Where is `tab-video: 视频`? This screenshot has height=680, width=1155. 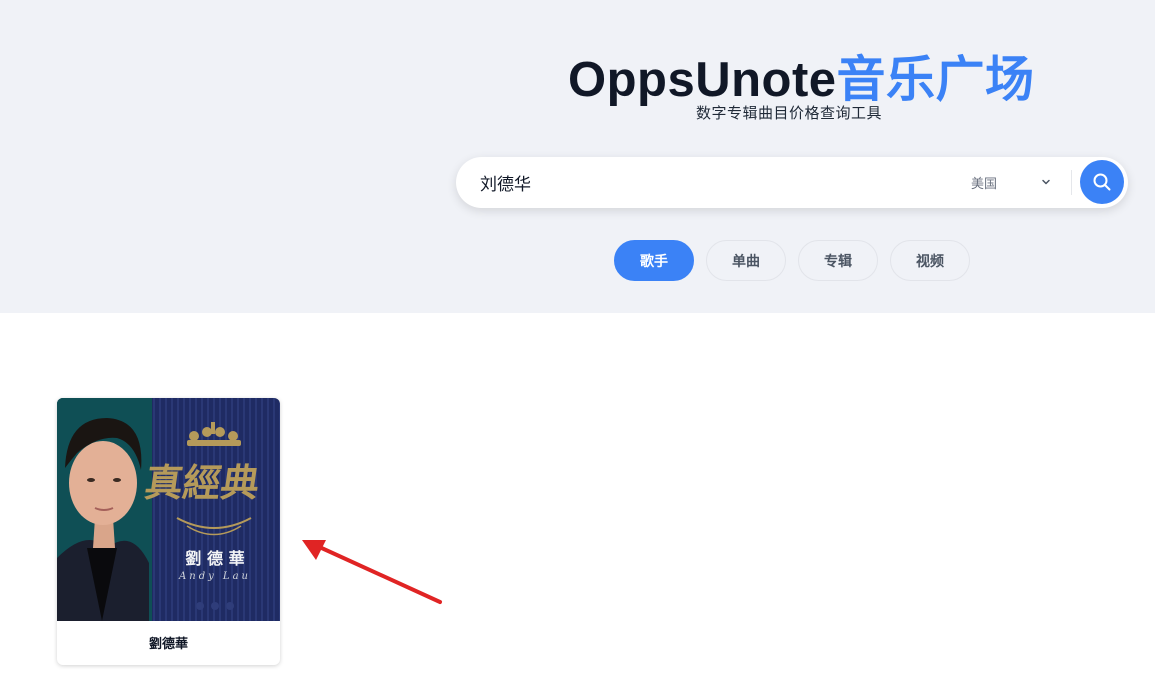 tab-video: 视频 is located at coordinates (930, 260).